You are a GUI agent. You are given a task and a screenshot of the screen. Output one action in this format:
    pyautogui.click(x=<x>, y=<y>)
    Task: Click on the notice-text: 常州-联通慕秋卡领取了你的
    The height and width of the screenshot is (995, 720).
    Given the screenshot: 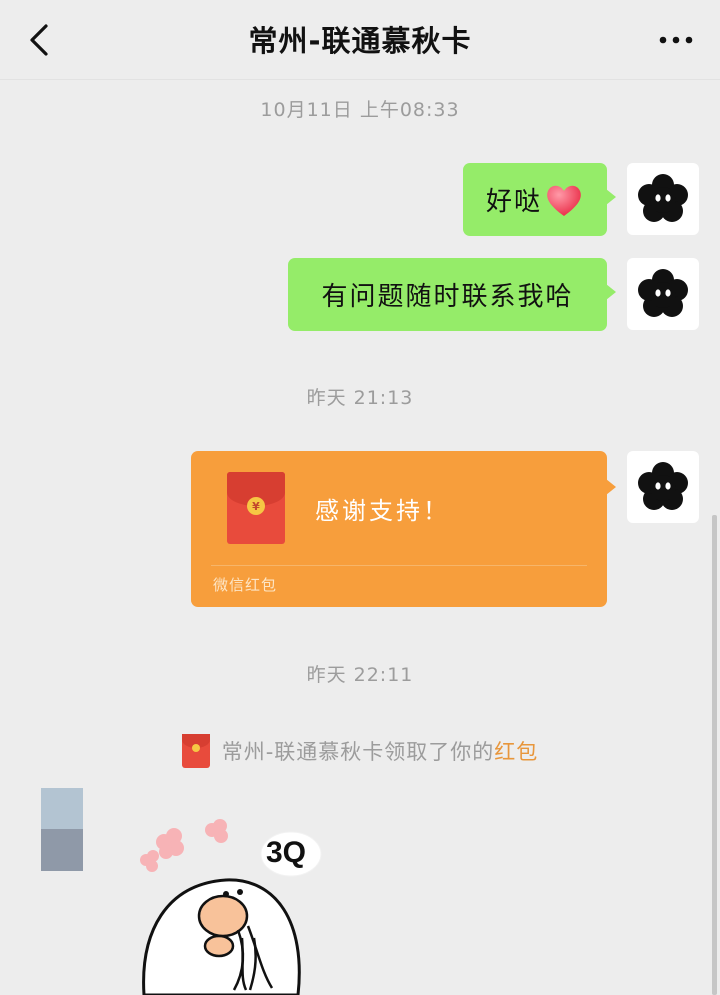 What is the action you would take?
    pyautogui.click(x=358, y=752)
    